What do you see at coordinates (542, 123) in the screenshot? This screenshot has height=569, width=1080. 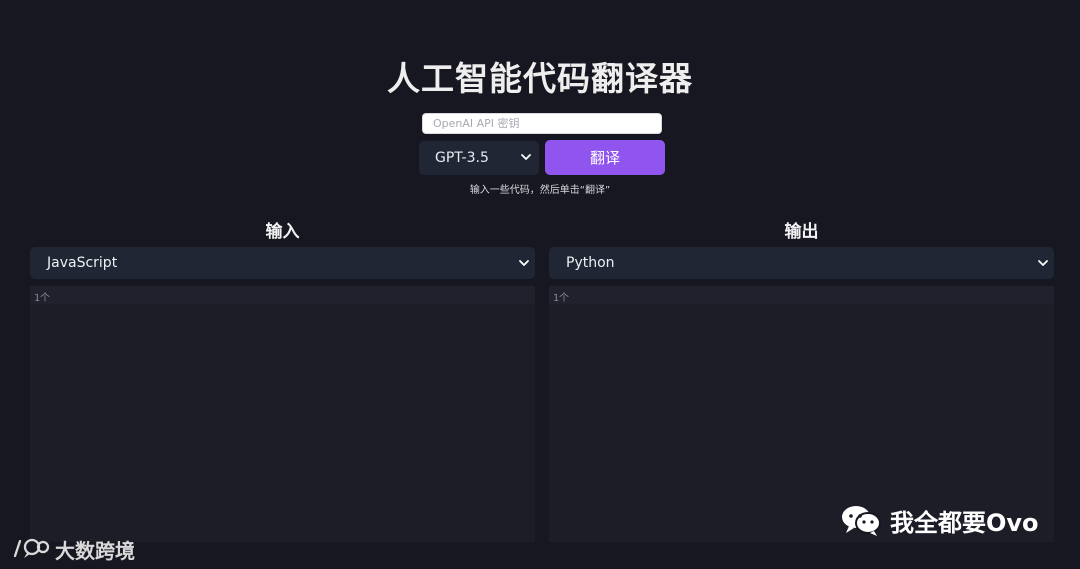 I see `openai-api-key-input` at bounding box center [542, 123].